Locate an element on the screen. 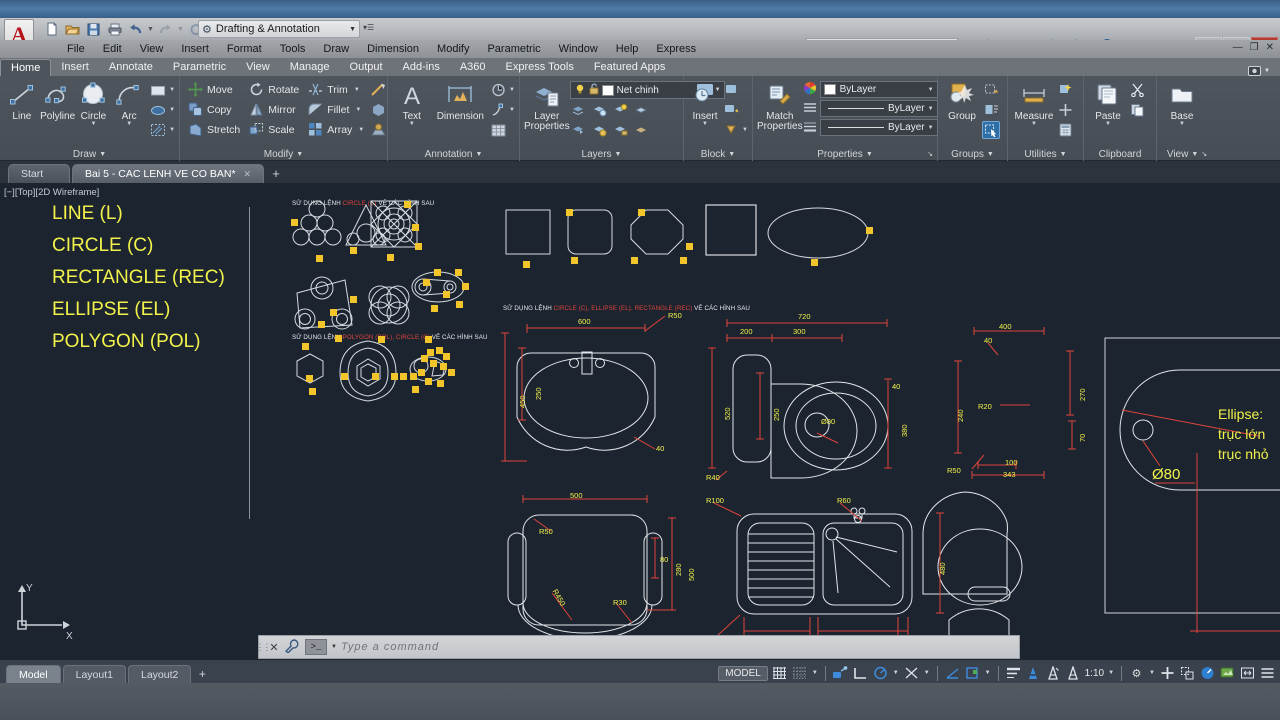  ribbon-tab-view: View is located at coordinates (258, 67).